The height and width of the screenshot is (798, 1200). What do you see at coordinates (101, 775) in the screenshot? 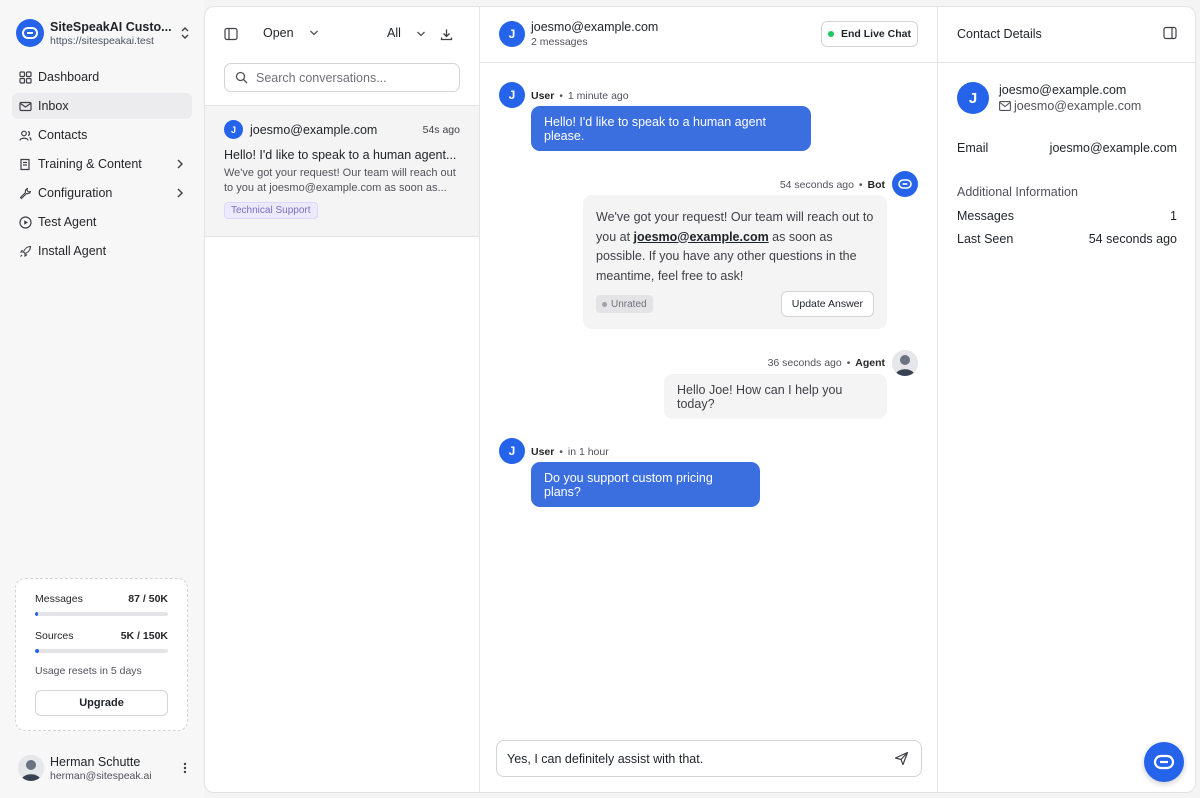
I see `user-email: herman@sitespeak.ai` at bounding box center [101, 775].